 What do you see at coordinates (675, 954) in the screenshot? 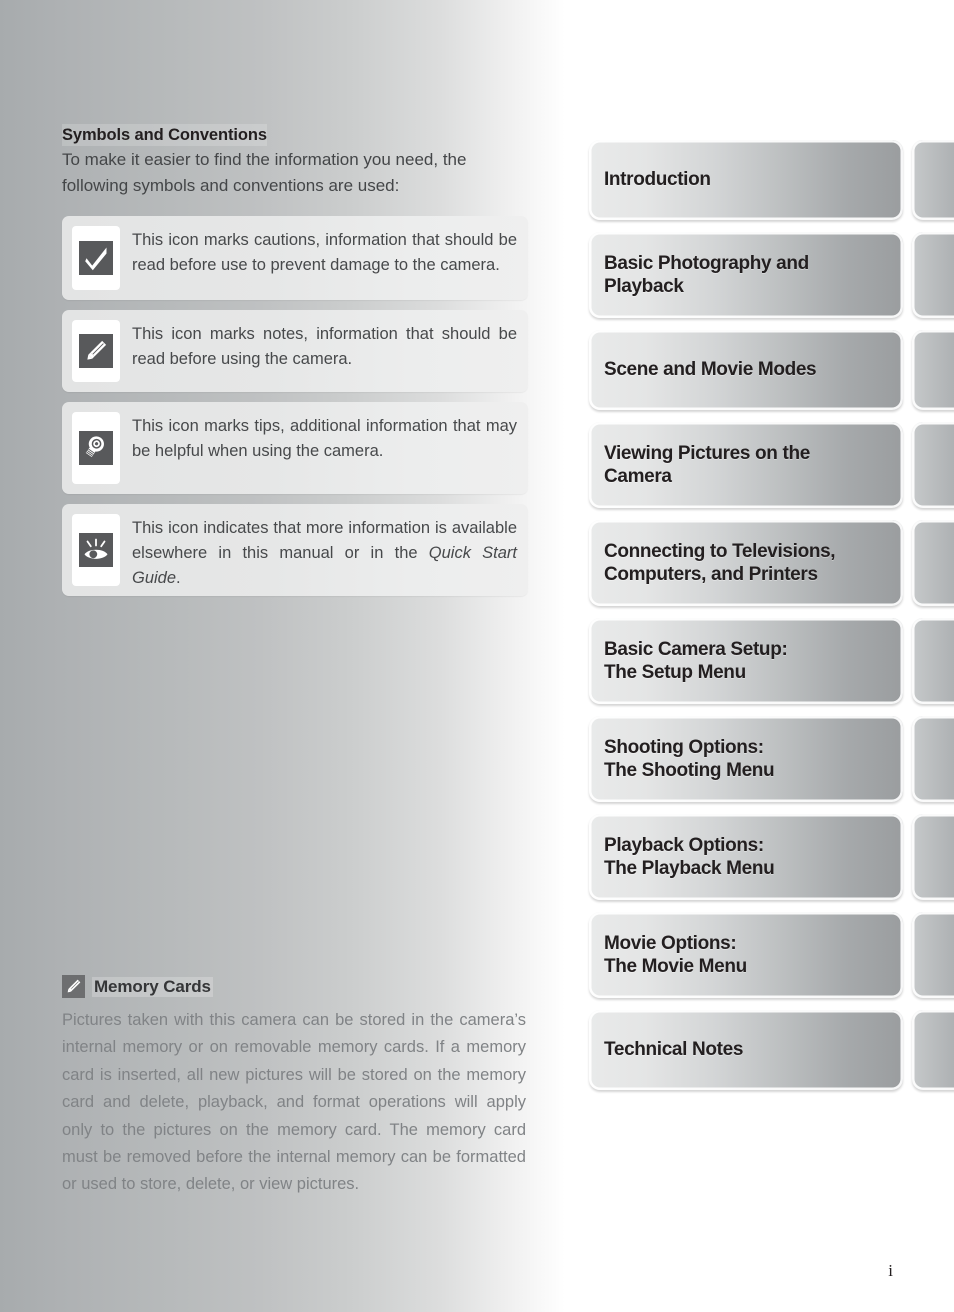
I see `tab-label: Movie Options: The Movie Menu` at bounding box center [675, 954].